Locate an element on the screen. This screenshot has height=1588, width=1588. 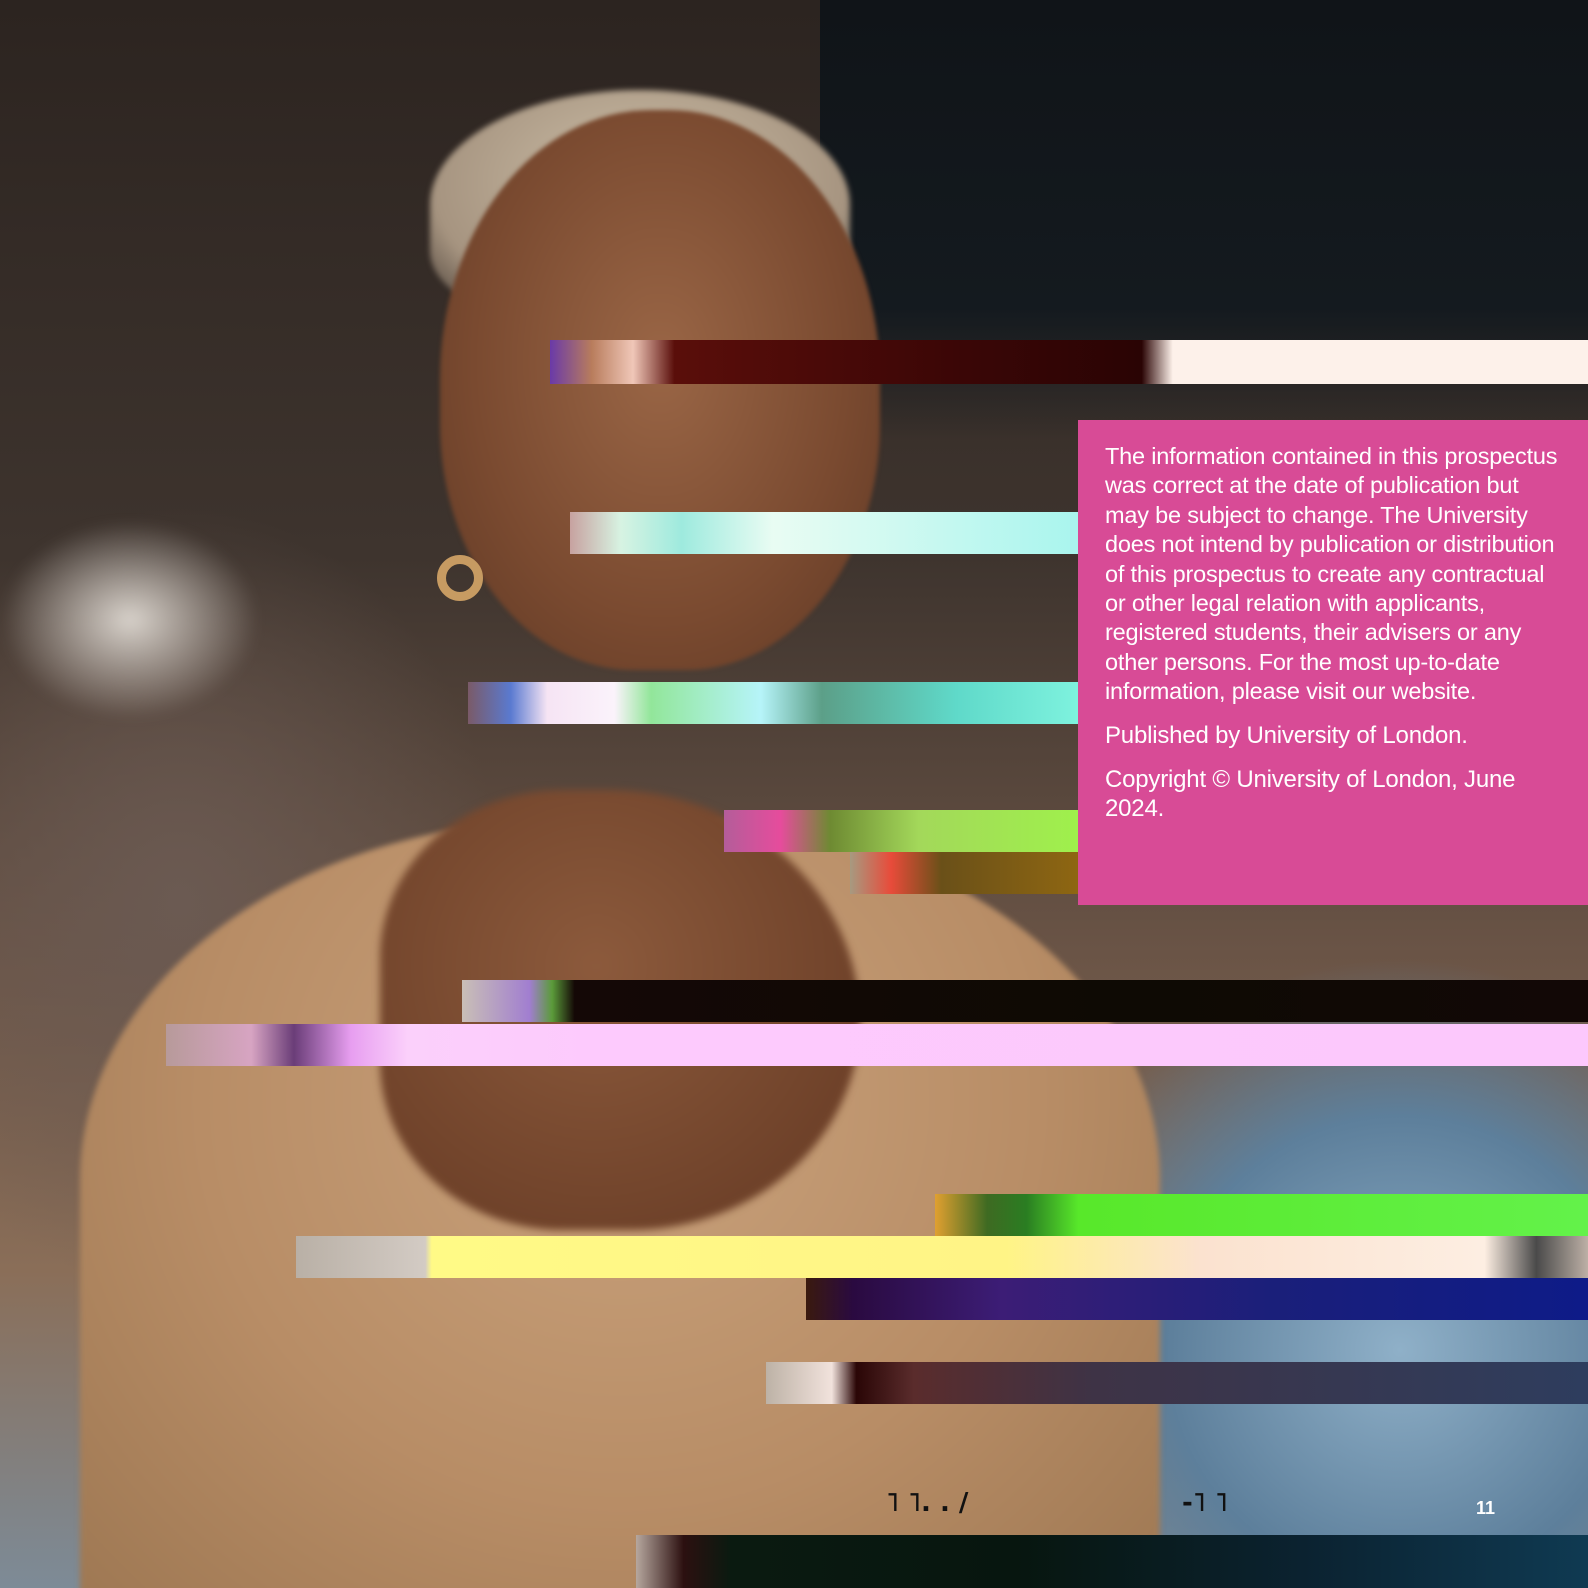
photo-earring is located at coordinates (460, 578).